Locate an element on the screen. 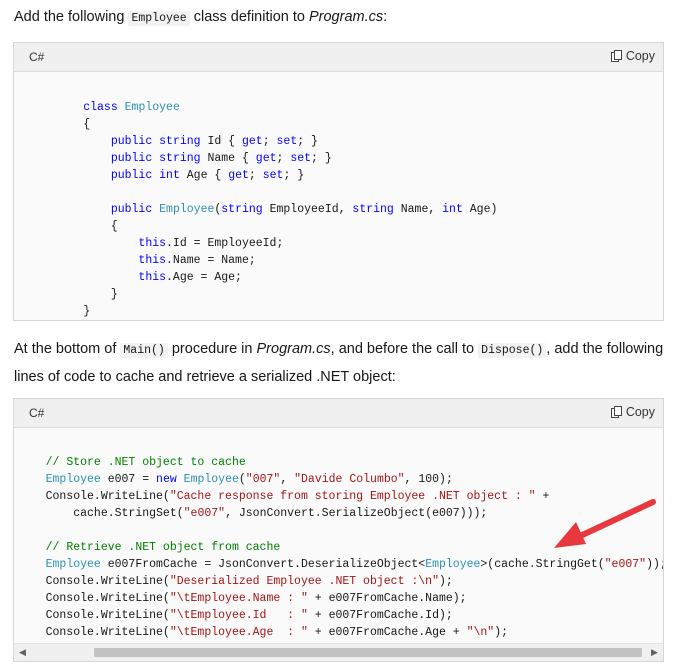  scroll-right-icon: ▶ is located at coordinates (654, 652).